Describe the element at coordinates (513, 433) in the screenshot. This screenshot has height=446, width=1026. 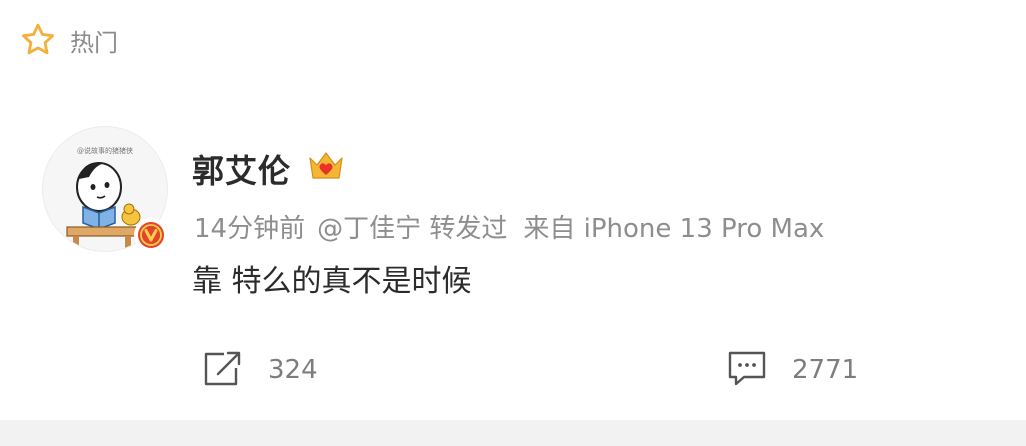
I see `bottom-divider` at that location.